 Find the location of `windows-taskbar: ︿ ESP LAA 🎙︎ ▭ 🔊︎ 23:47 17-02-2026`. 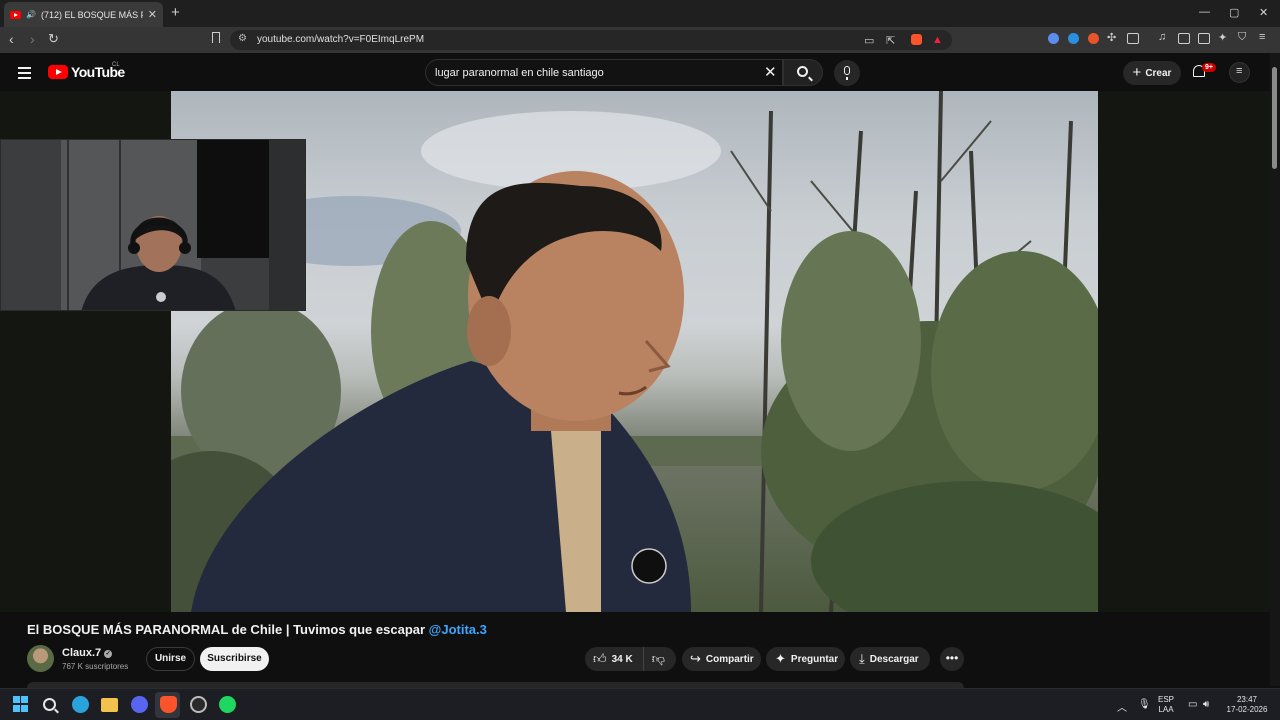

windows-taskbar: ︿ ESP LAA 🎙︎ ▭ 🔊︎ 23:47 17-02-2026 is located at coordinates (640, 704).